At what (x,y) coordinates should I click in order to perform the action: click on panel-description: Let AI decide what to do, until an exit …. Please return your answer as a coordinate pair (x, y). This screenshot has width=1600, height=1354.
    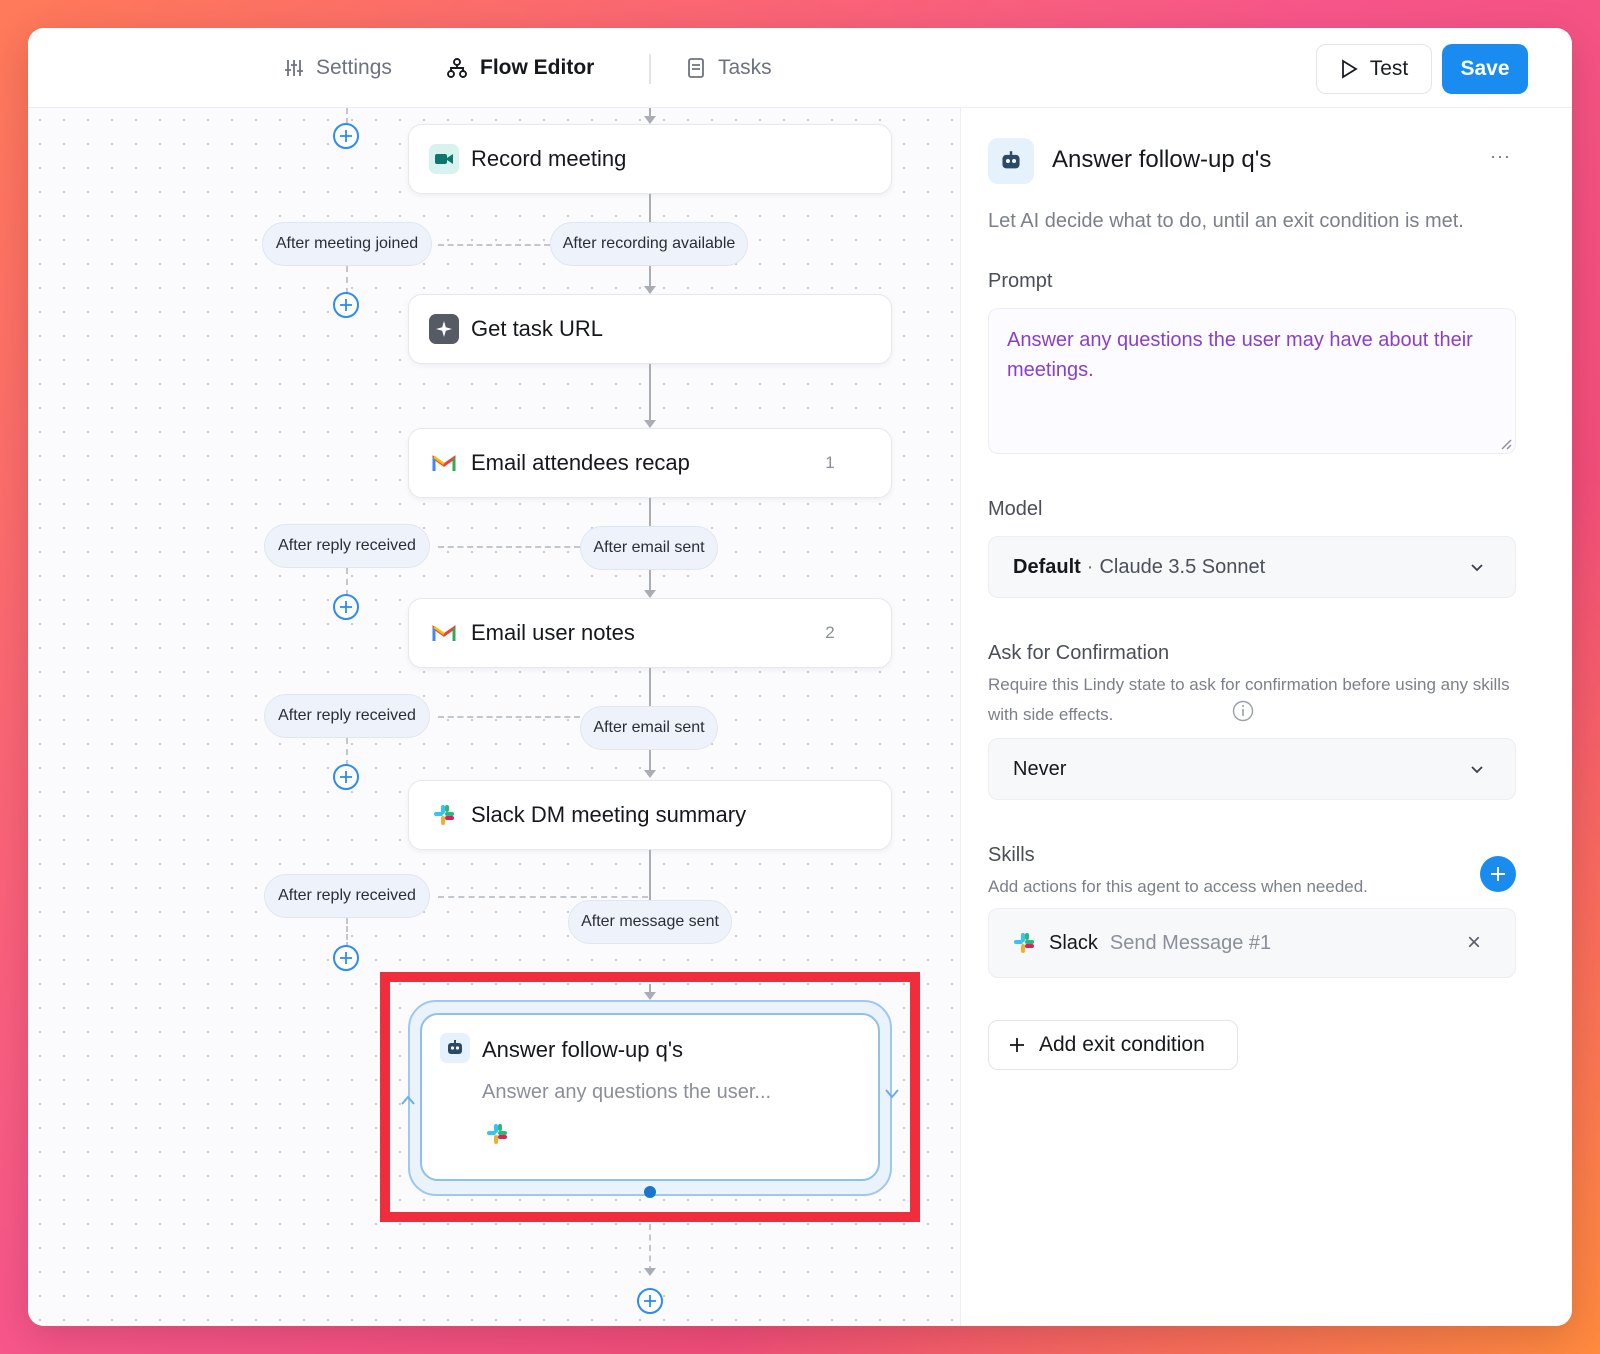
    Looking at the image, I should click on (1226, 221).